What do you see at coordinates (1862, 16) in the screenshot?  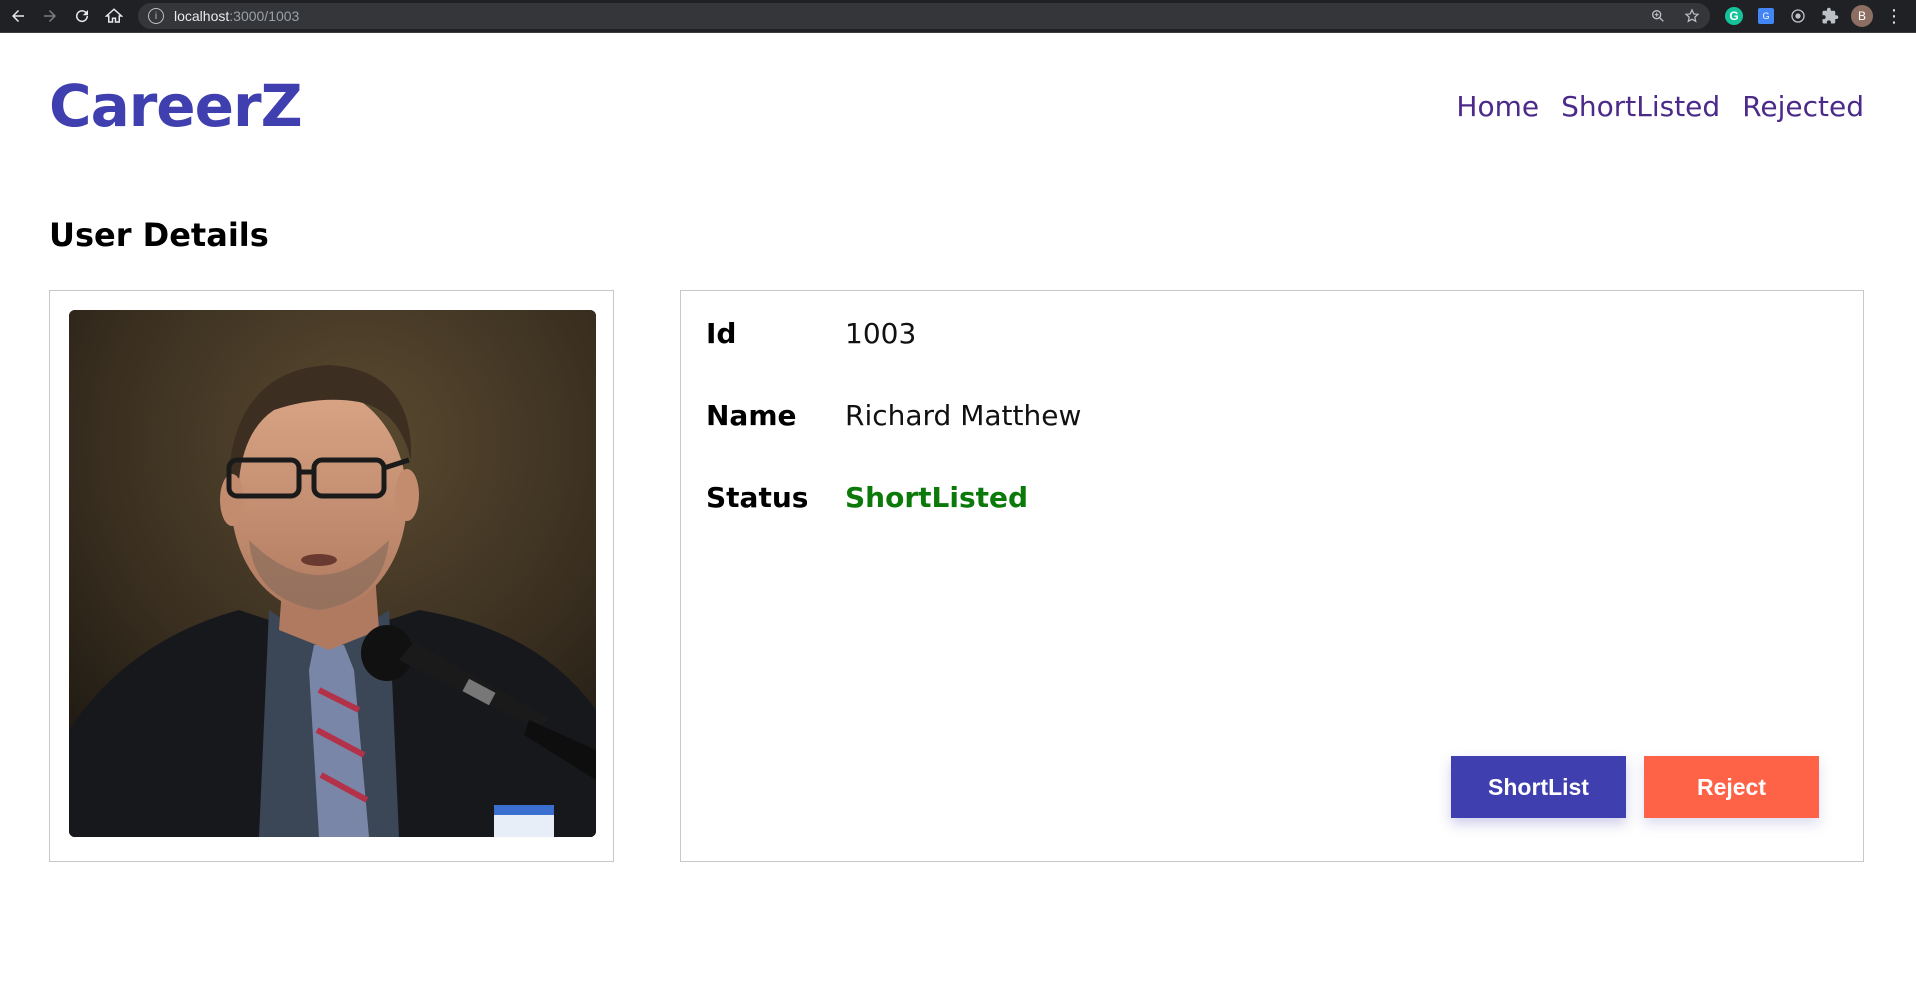 I see `profile-avatar: B` at bounding box center [1862, 16].